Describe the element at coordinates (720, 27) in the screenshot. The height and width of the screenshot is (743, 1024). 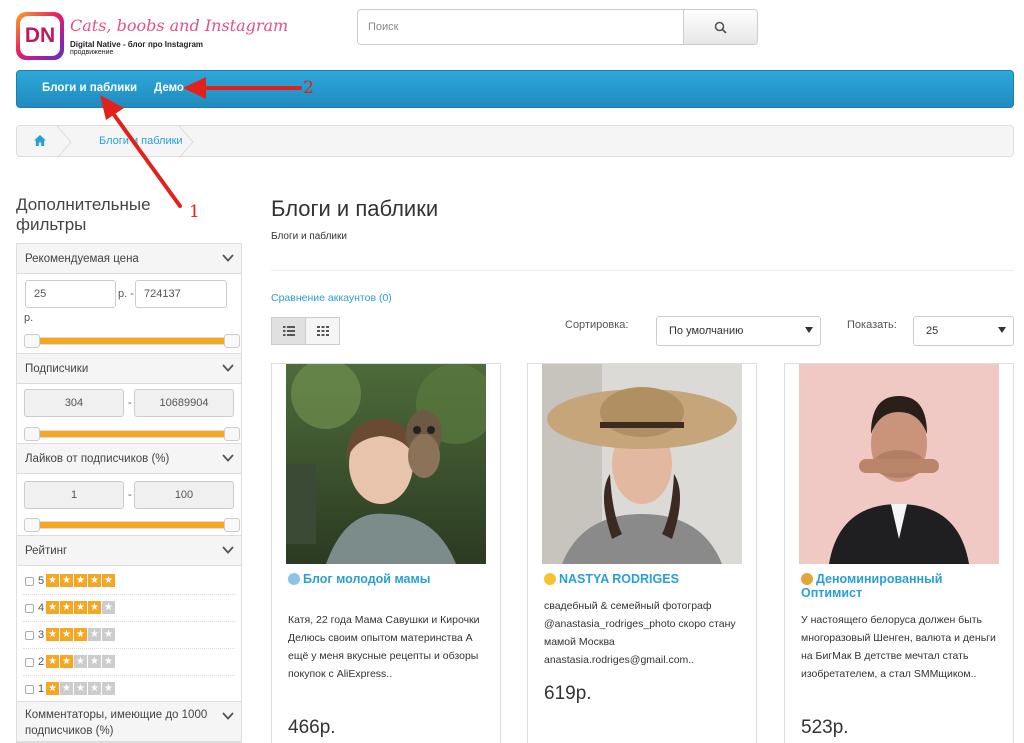
I see `search-button` at that location.